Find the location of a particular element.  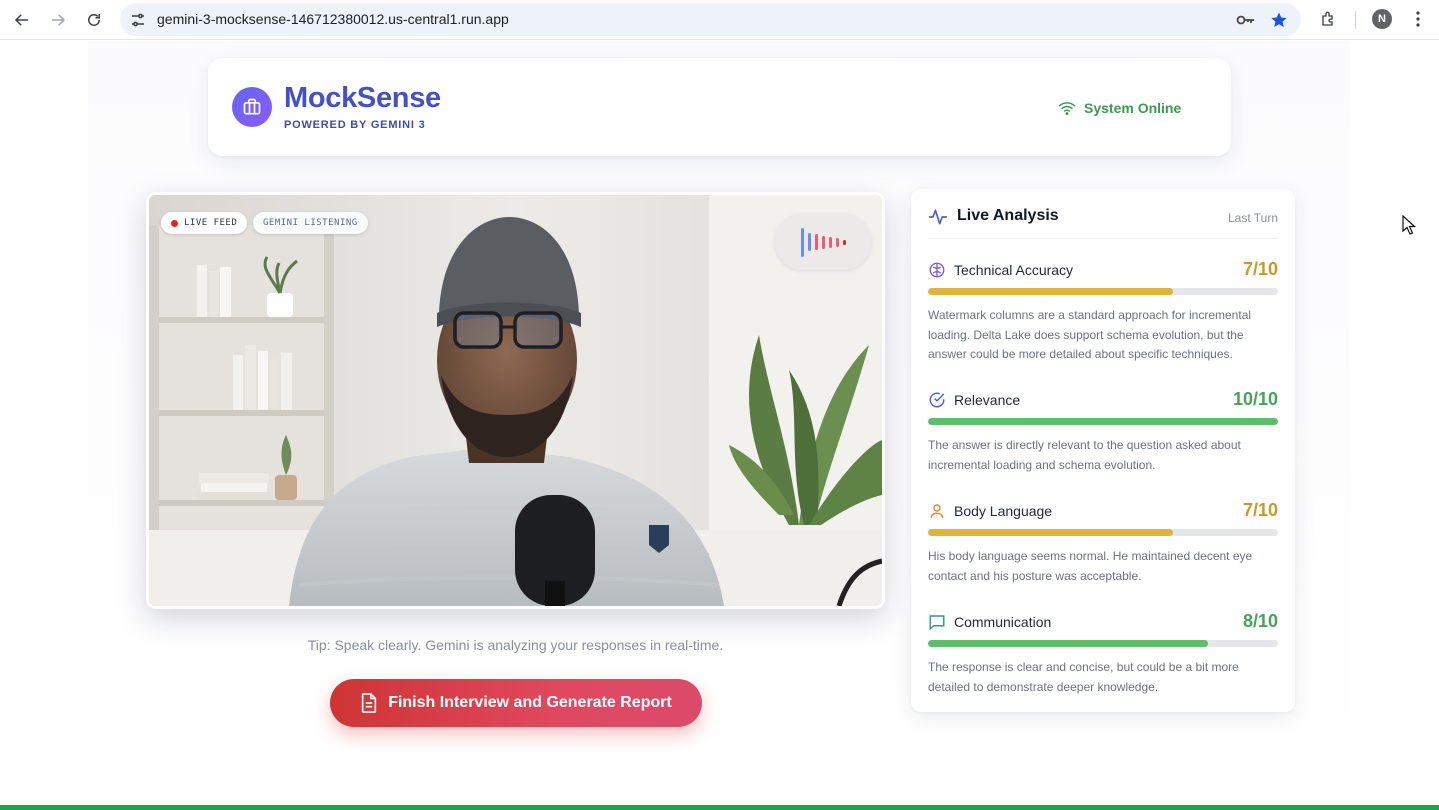

audio-visualizer is located at coordinates (823, 242).